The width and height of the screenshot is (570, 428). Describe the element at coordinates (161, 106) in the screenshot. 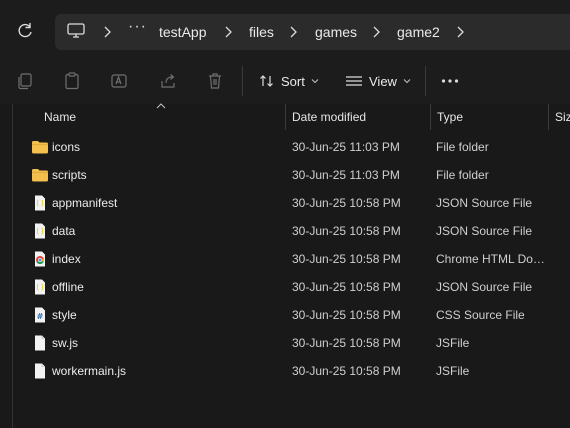

I see `sort-ascending-icon` at that location.